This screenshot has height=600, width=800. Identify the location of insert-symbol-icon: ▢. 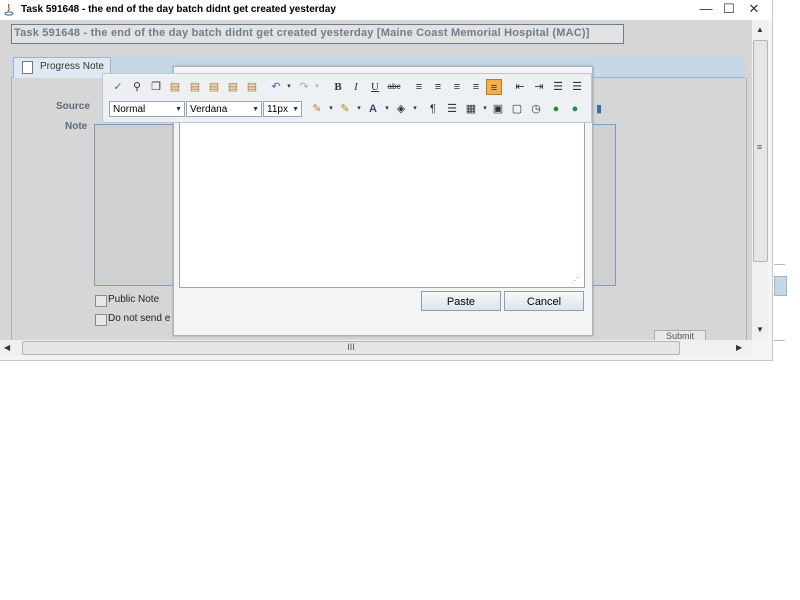
(517, 109).